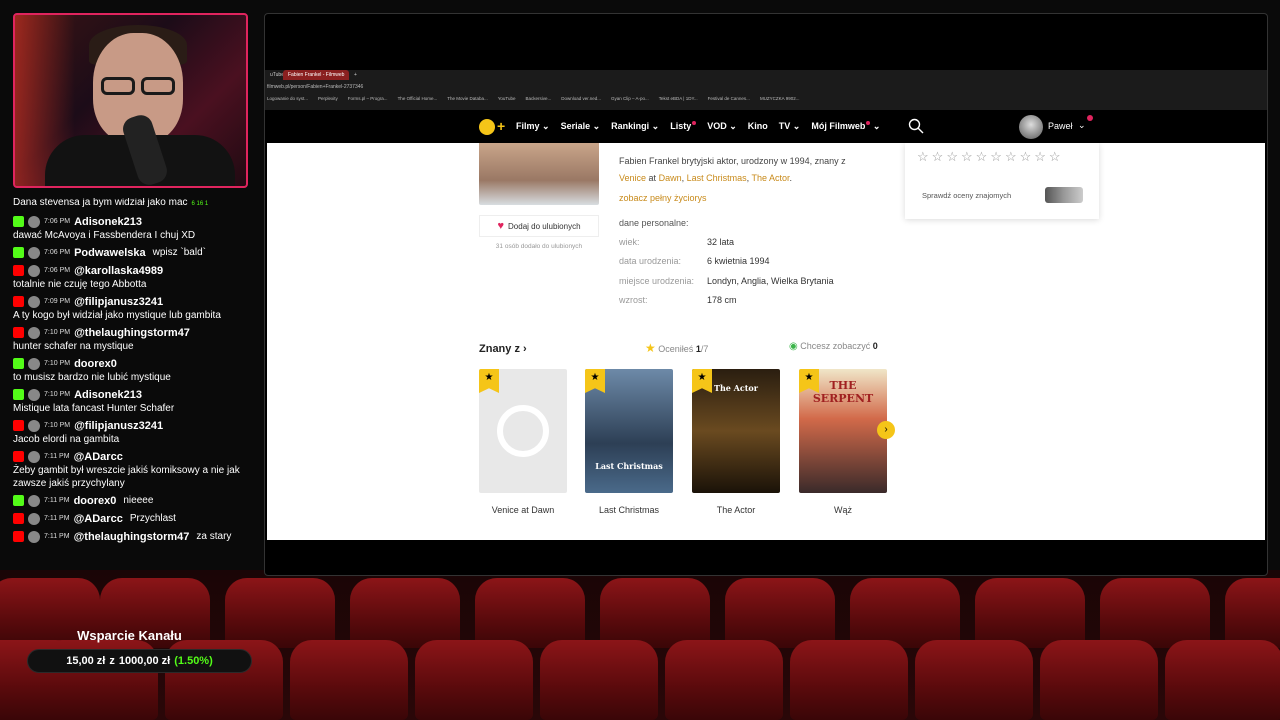 This screenshot has height=720, width=1280. I want to click on movie-poster: ★, so click(523, 431).